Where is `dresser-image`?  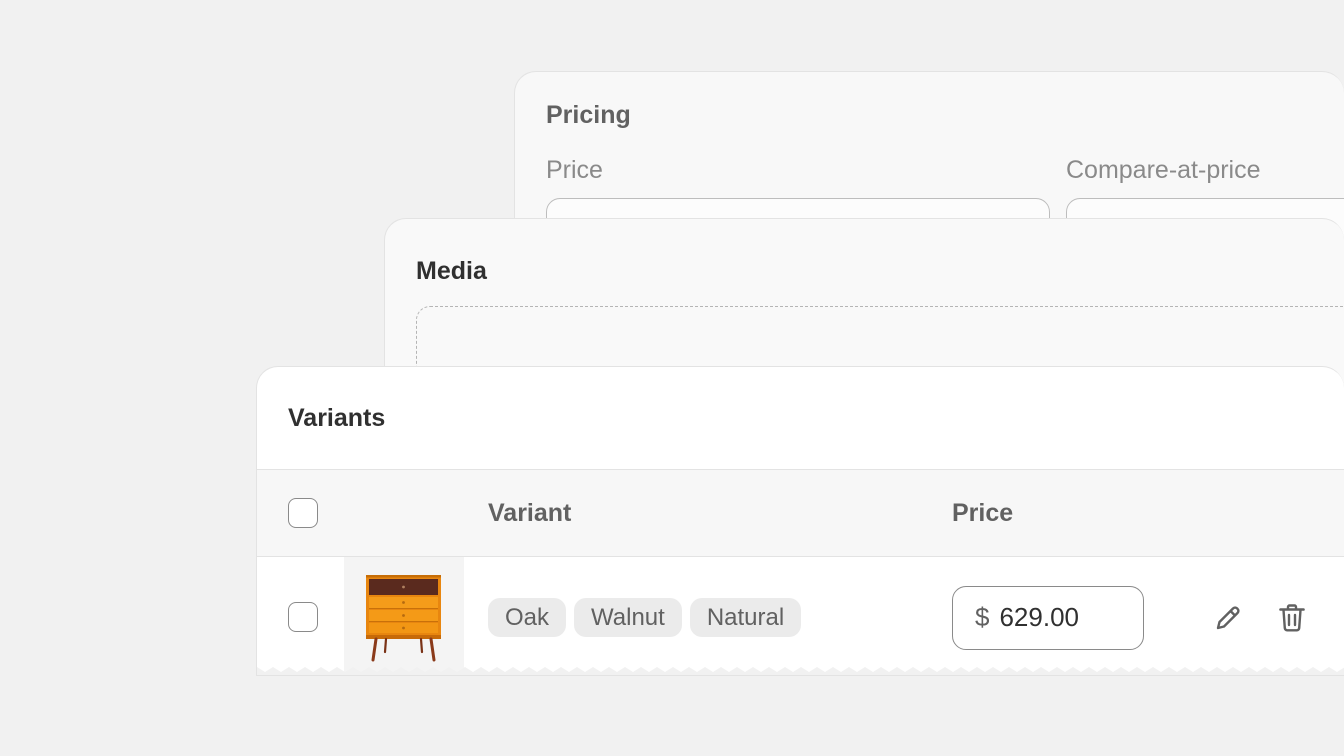
dresser-image is located at coordinates (403, 618).